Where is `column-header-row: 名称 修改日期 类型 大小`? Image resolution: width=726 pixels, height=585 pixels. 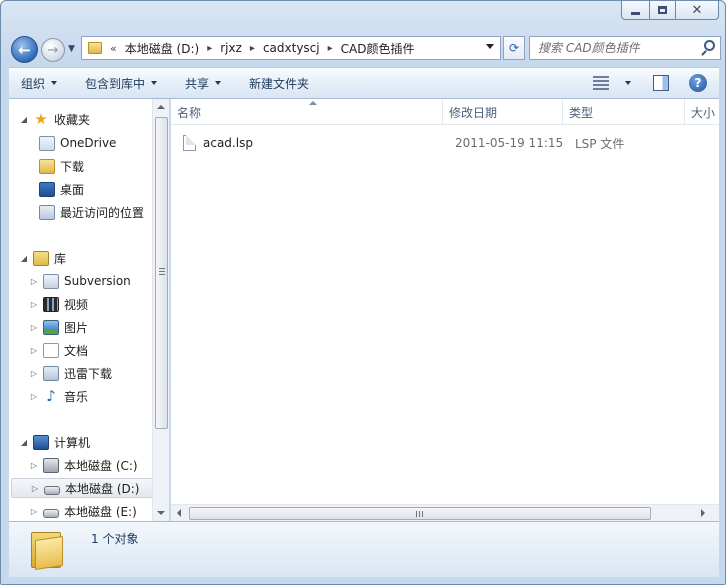
column-header-row: 名称 修改日期 类型 大小 is located at coordinates (445, 112).